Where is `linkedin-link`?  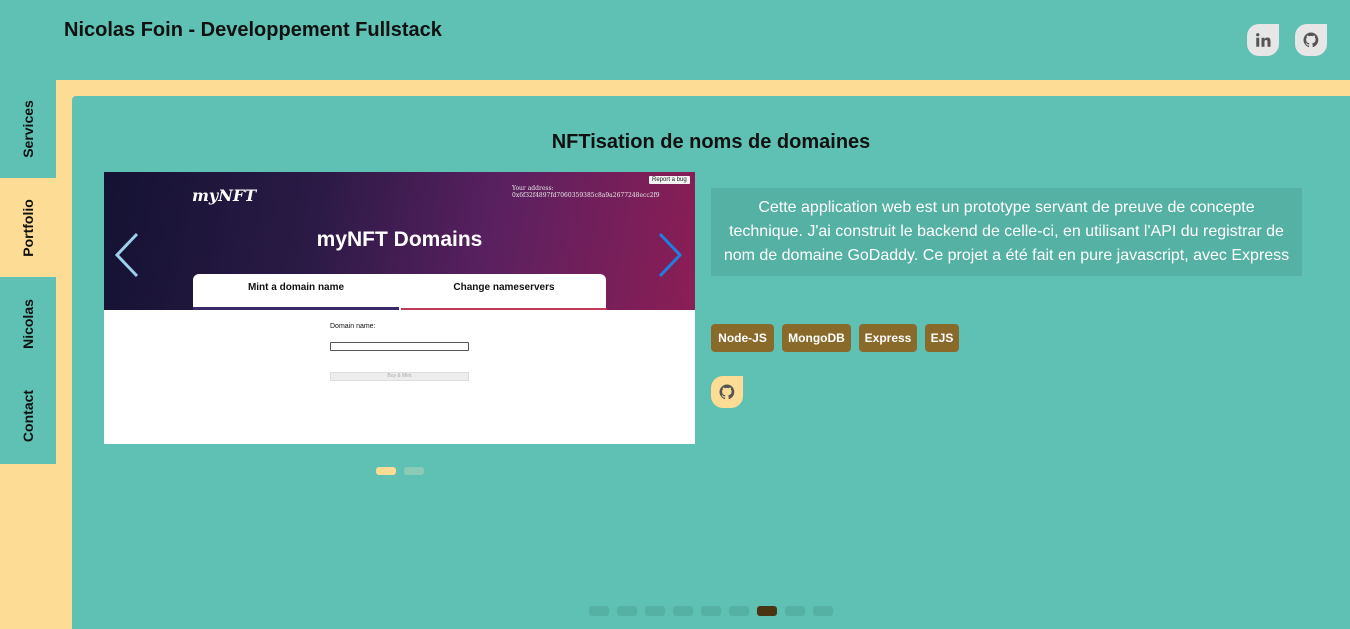 linkedin-link is located at coordinates (1263, 40).